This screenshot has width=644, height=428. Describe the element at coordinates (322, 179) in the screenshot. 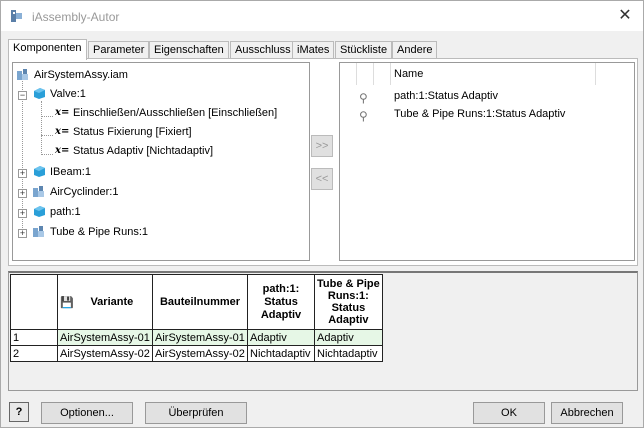

I see `remove-from-list-button: <<` at that location.